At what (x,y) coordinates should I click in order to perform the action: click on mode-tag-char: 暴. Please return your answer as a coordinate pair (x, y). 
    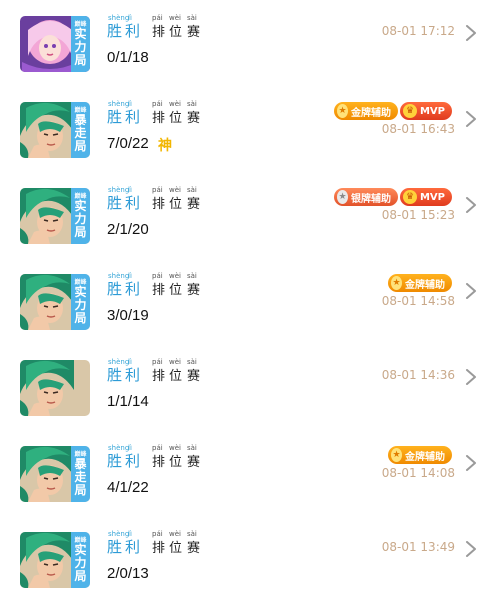
    Looking at the image, I should click on (80, 463).